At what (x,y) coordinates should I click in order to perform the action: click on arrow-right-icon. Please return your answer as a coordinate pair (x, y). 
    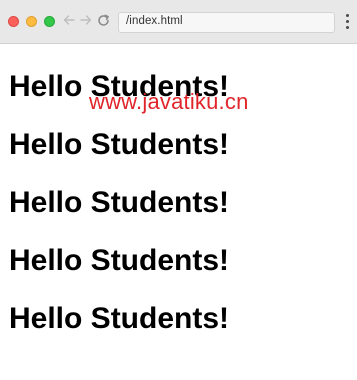
    Looking at the image, I should click on (86, 20).